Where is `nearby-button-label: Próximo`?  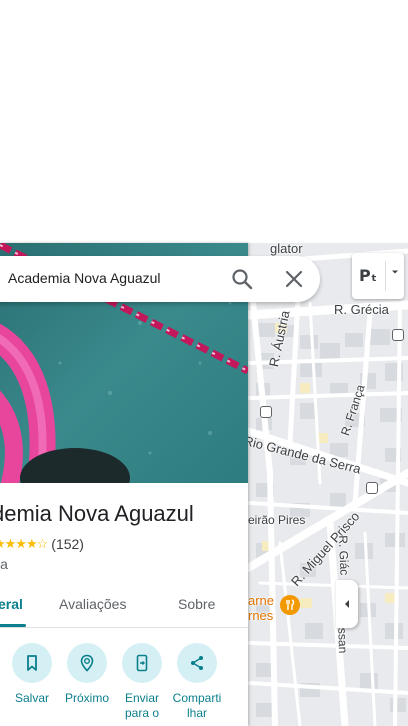
nearby-button-label: Próximo is located at coordinates (86, 698).